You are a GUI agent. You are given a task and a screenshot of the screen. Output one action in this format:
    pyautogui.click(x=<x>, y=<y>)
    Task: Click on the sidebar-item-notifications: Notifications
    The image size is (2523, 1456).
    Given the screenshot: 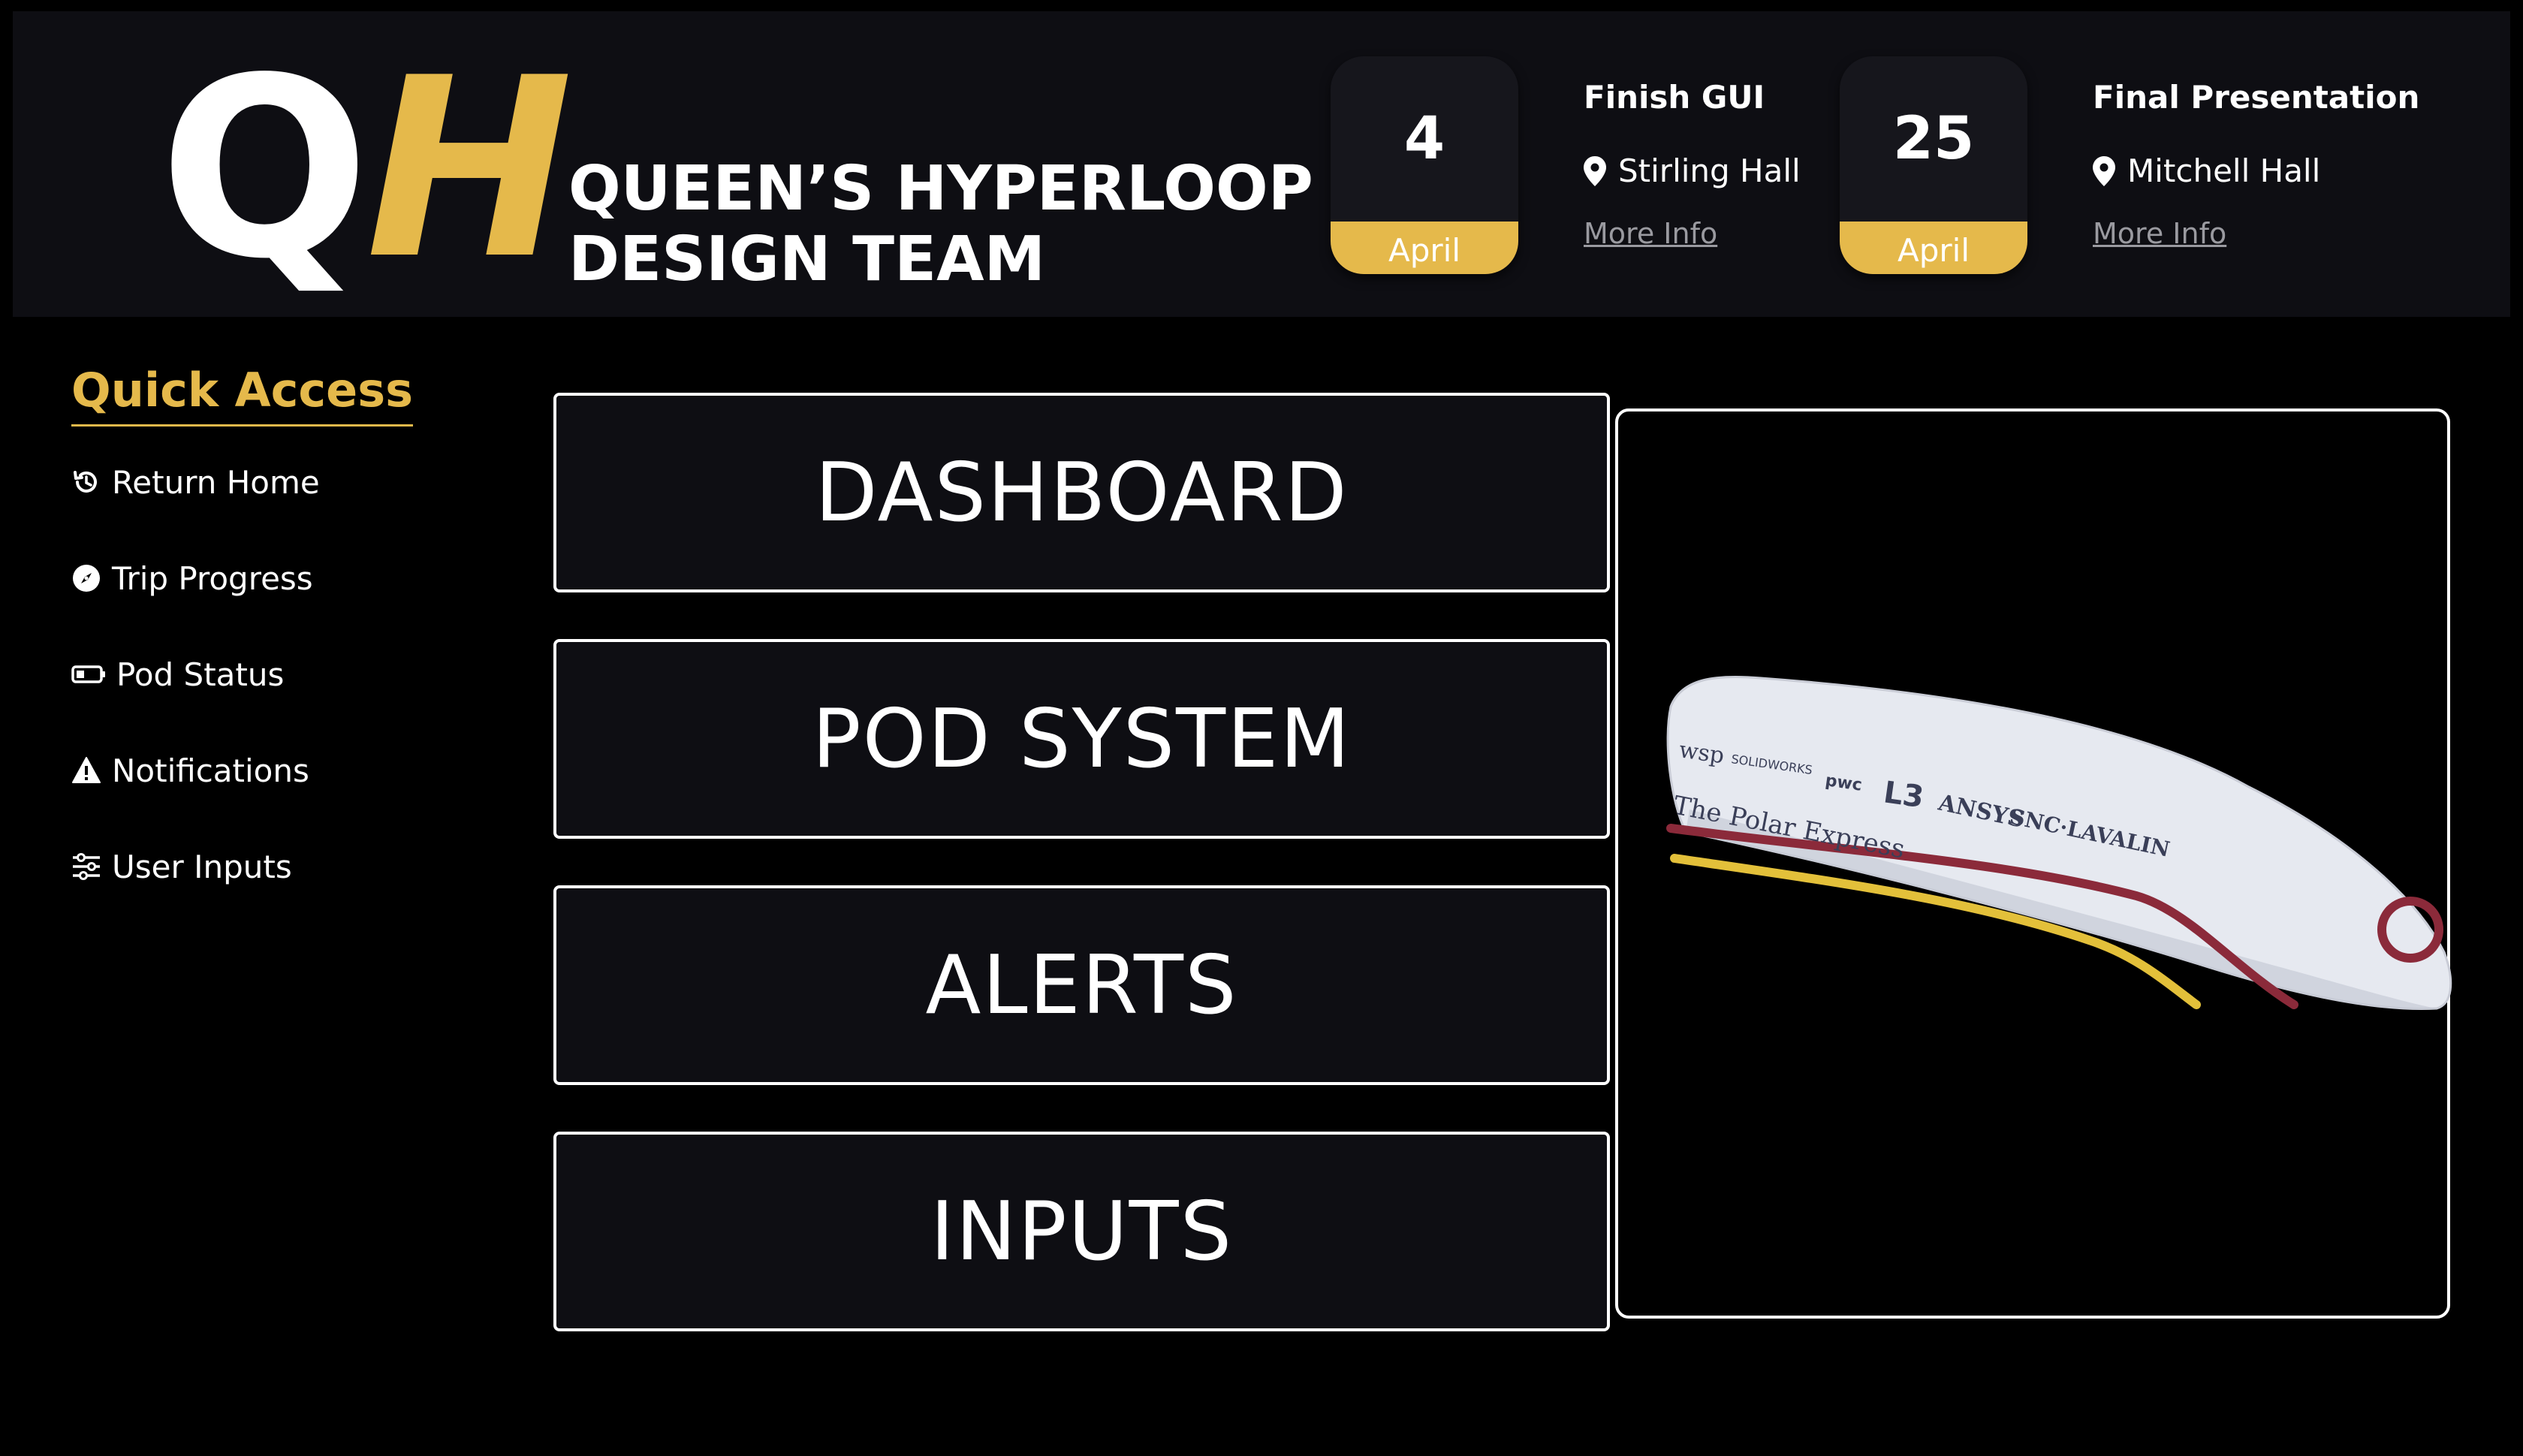 What is the action you would take?
    pyautogui.click(x=281, y=770)
    